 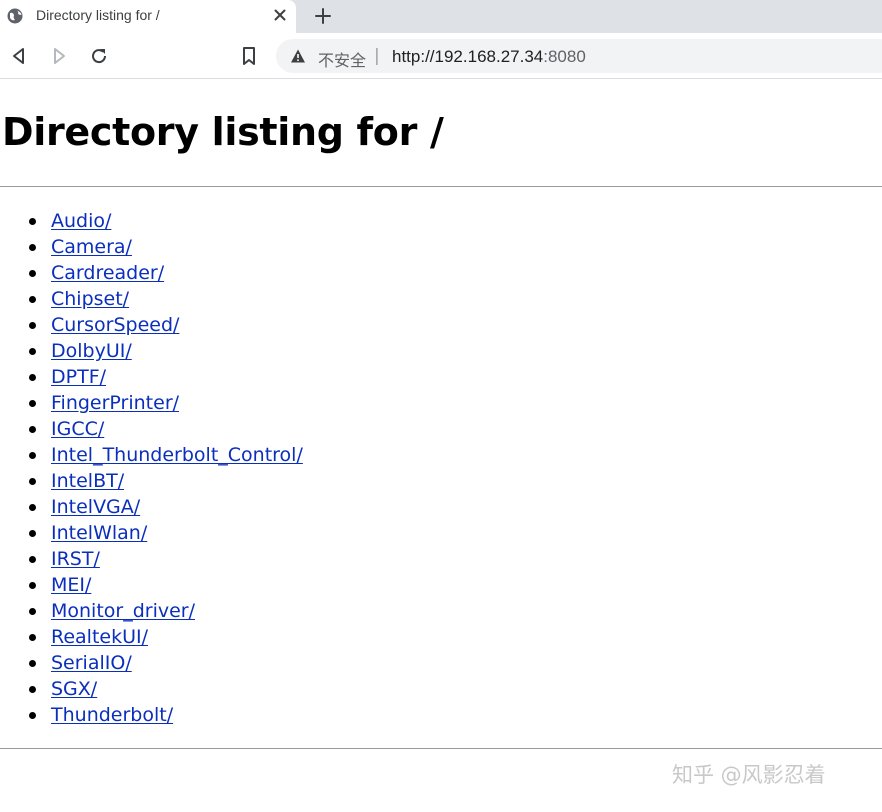 I want to click on directory-link: IntelVGA/, so click(x=95, y=507).